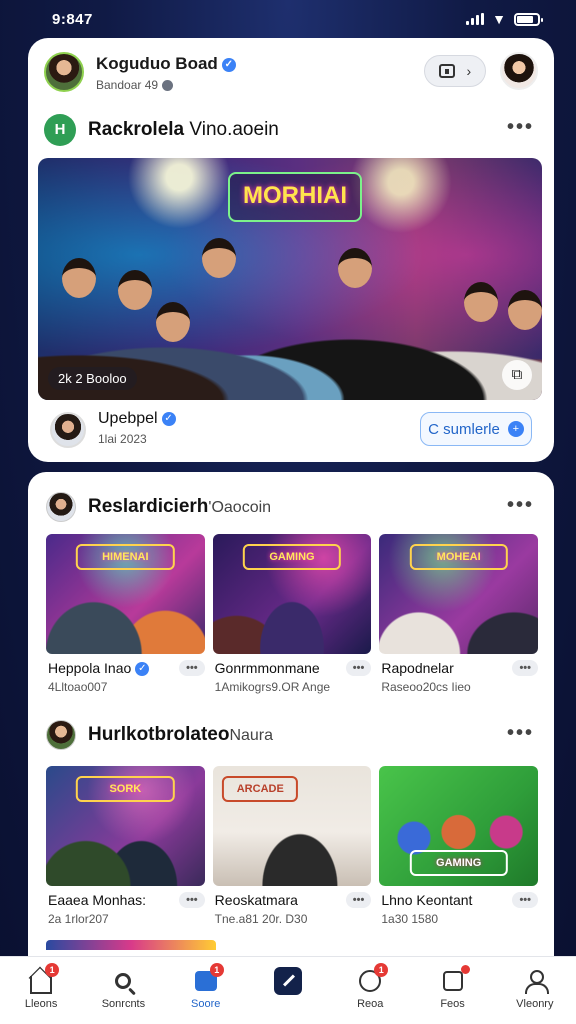 This screenshot has width=576, height=1024. What do you see at coordinates (427, 900) in the screenshot?
I see `item-title: Lhno Keontant` at bounding box center [427, 900].